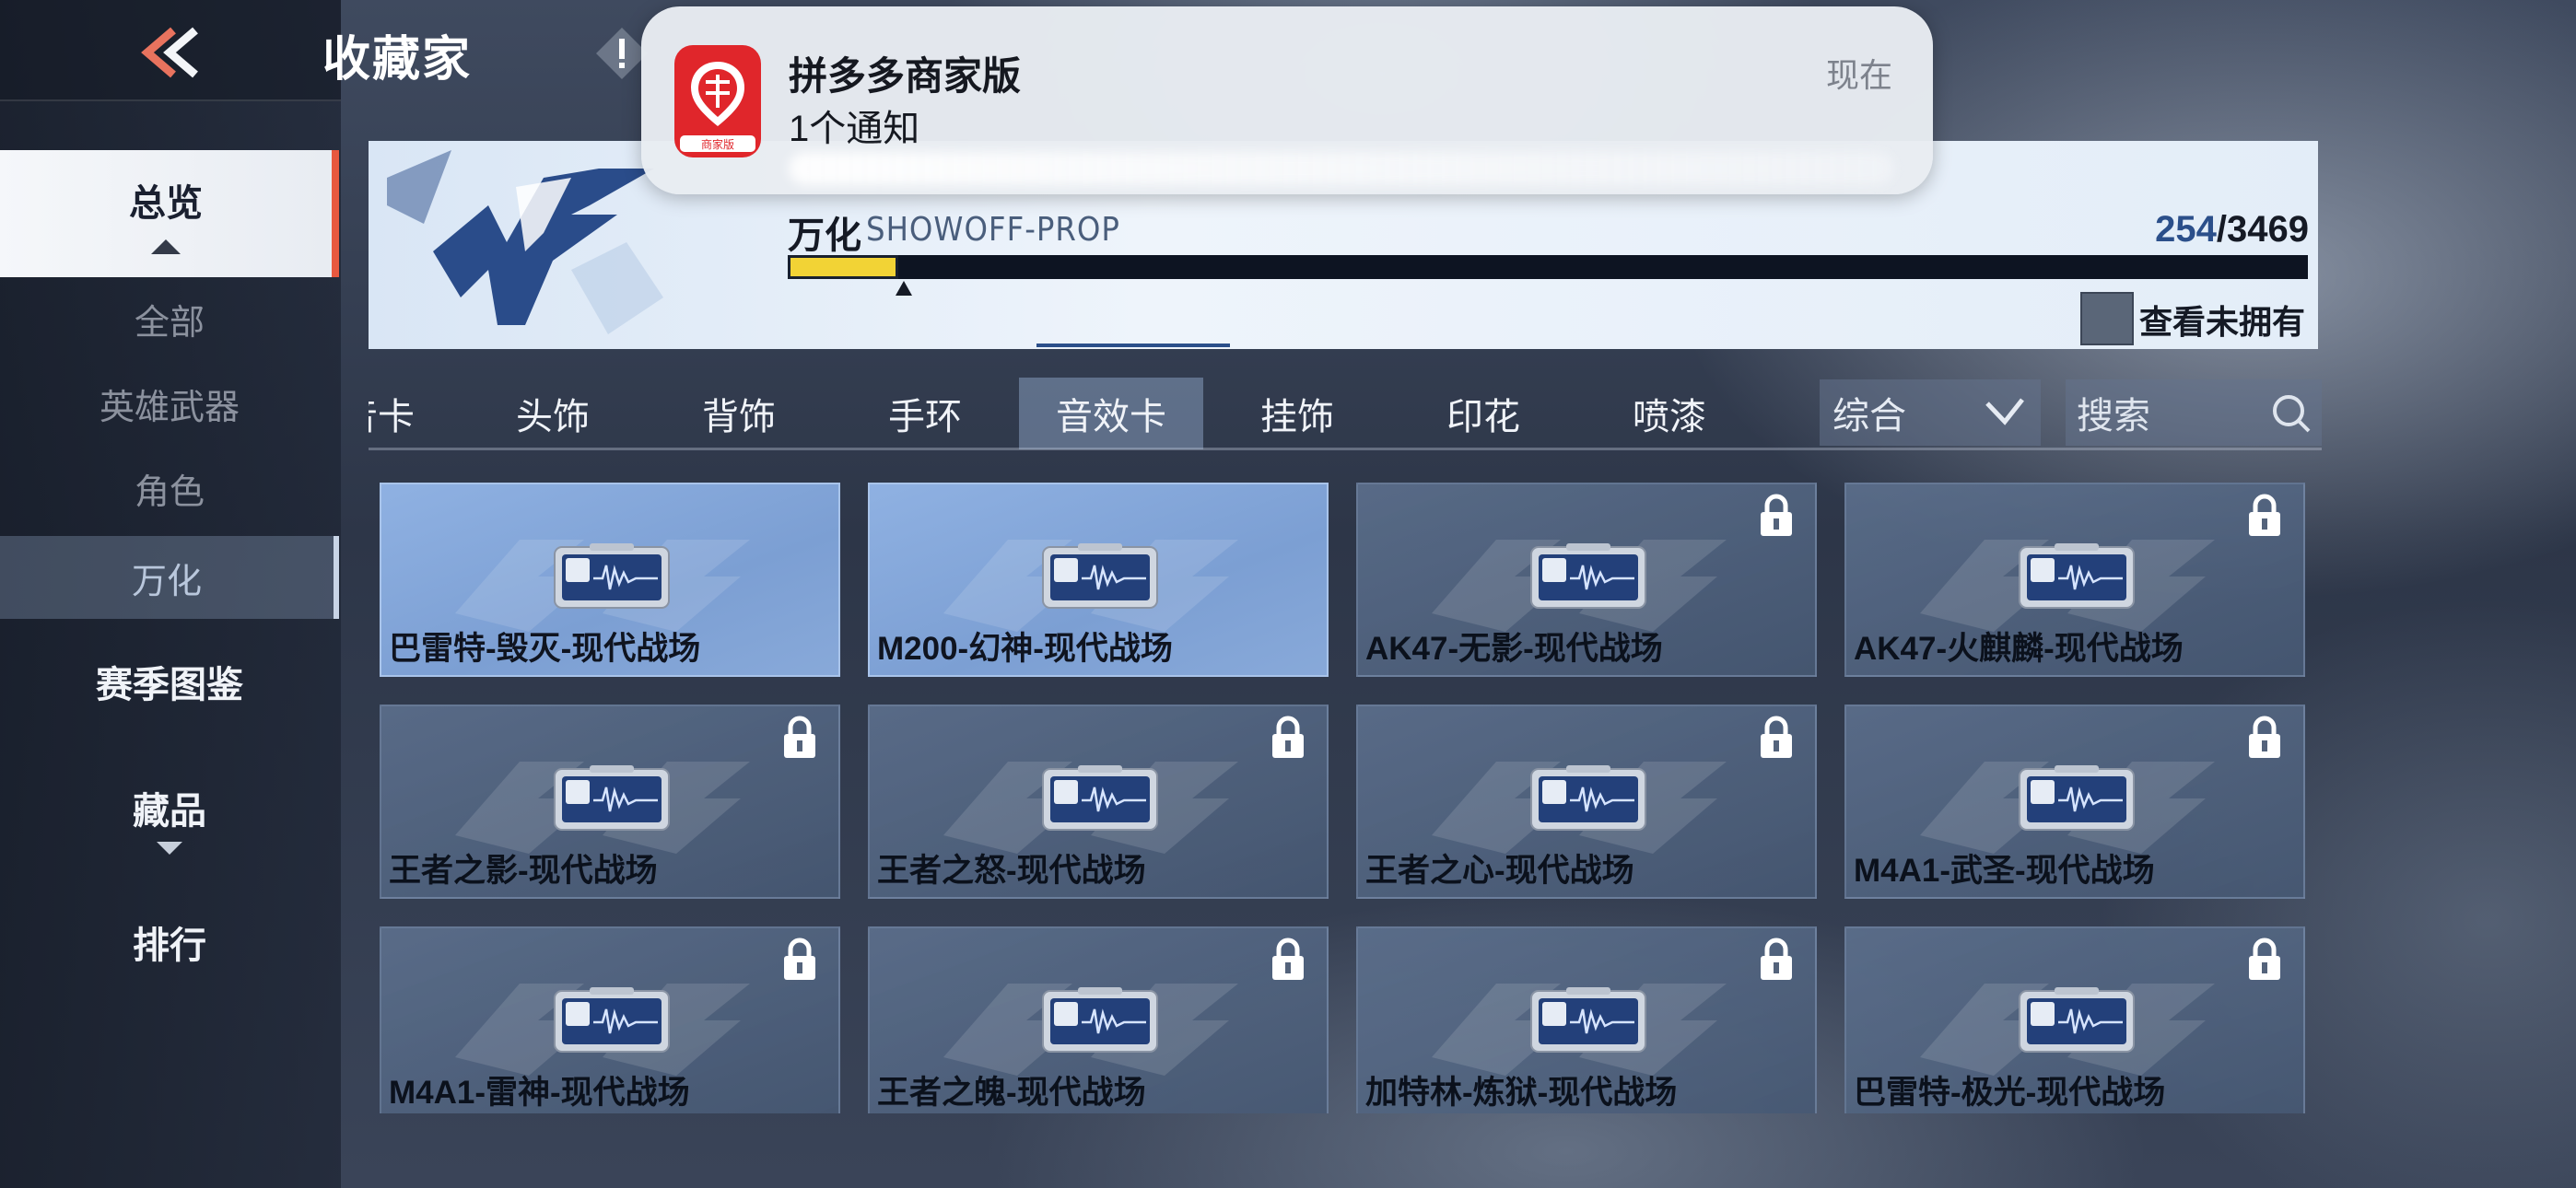  Describe the element at coordinates (1869, 416) in the screenshot. I see `sort-selected-value: 综合` at that location.